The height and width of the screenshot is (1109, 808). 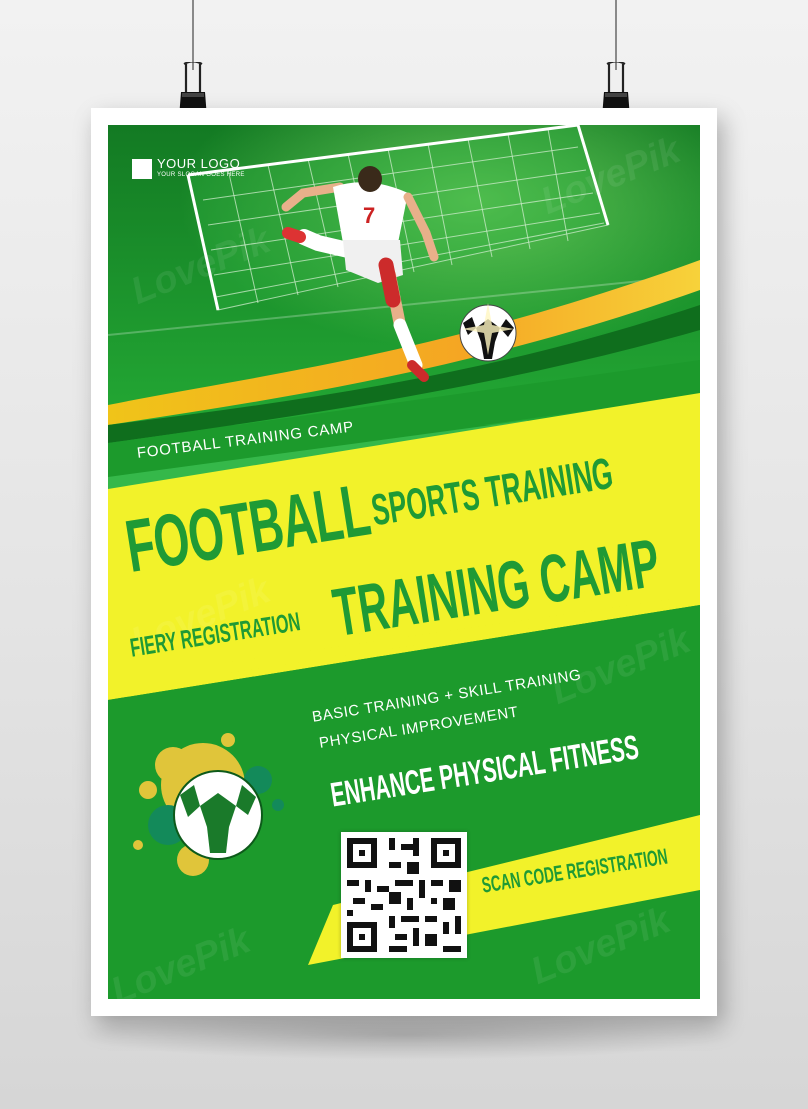 I want to click on logo-slogan: YOUR SLOGAN GOES HERE, so click(x=201, y=175).